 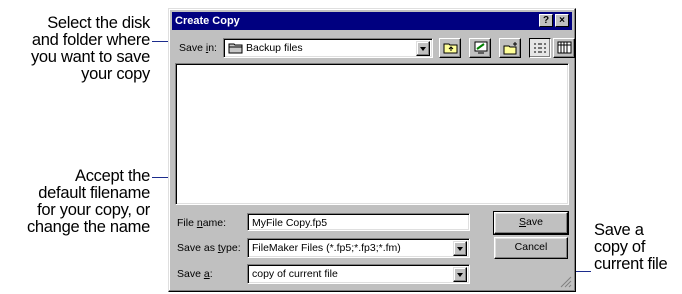 What do you see at coordinates (358, 274) in the screenshot?
I see `save-a-dropdown: copy of current file` at bounding box center [358, 274].